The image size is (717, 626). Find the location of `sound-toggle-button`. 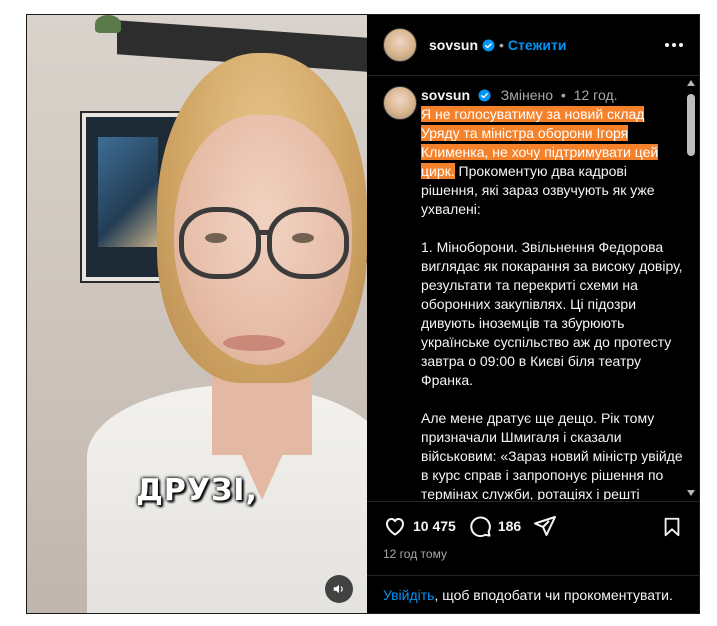

sound-toggle-button is located at coordinates (339, 589).